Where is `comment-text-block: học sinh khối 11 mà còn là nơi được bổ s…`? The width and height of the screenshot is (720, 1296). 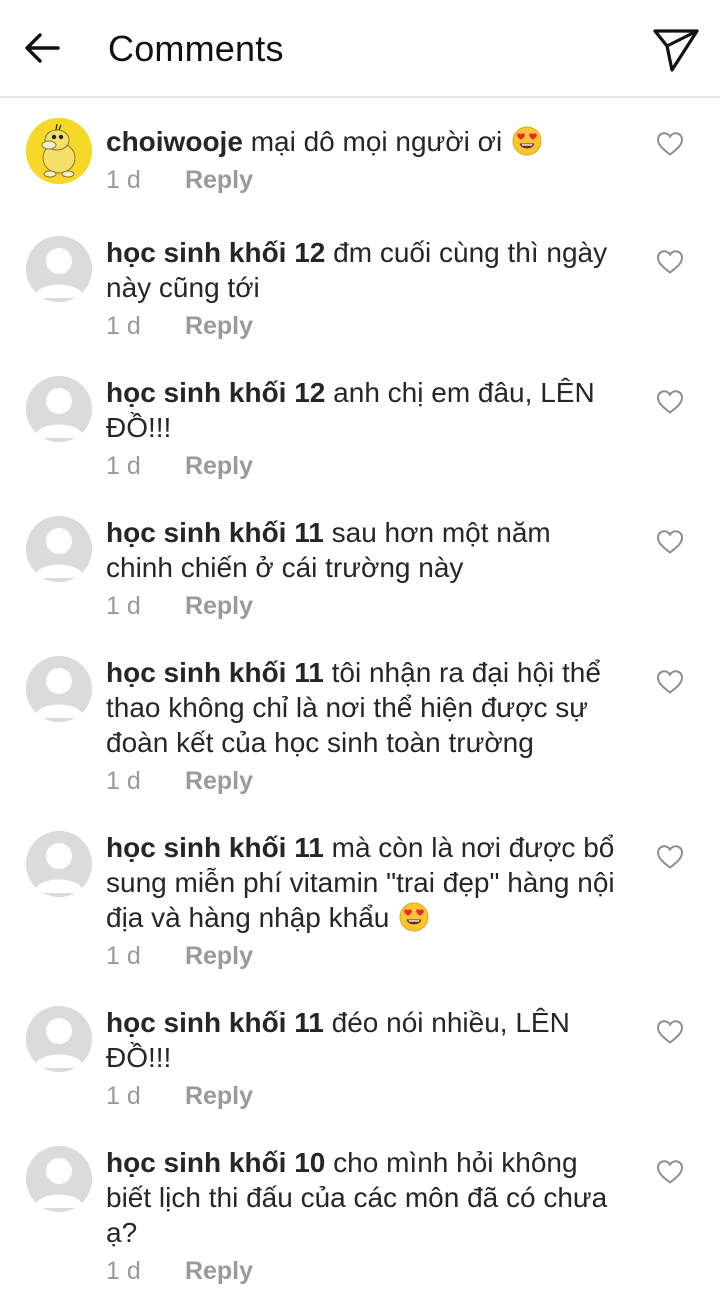
comment-text-block: học sinh khối 11 mà còn là nơi được bổ s… is located at coordinates (362, 882).